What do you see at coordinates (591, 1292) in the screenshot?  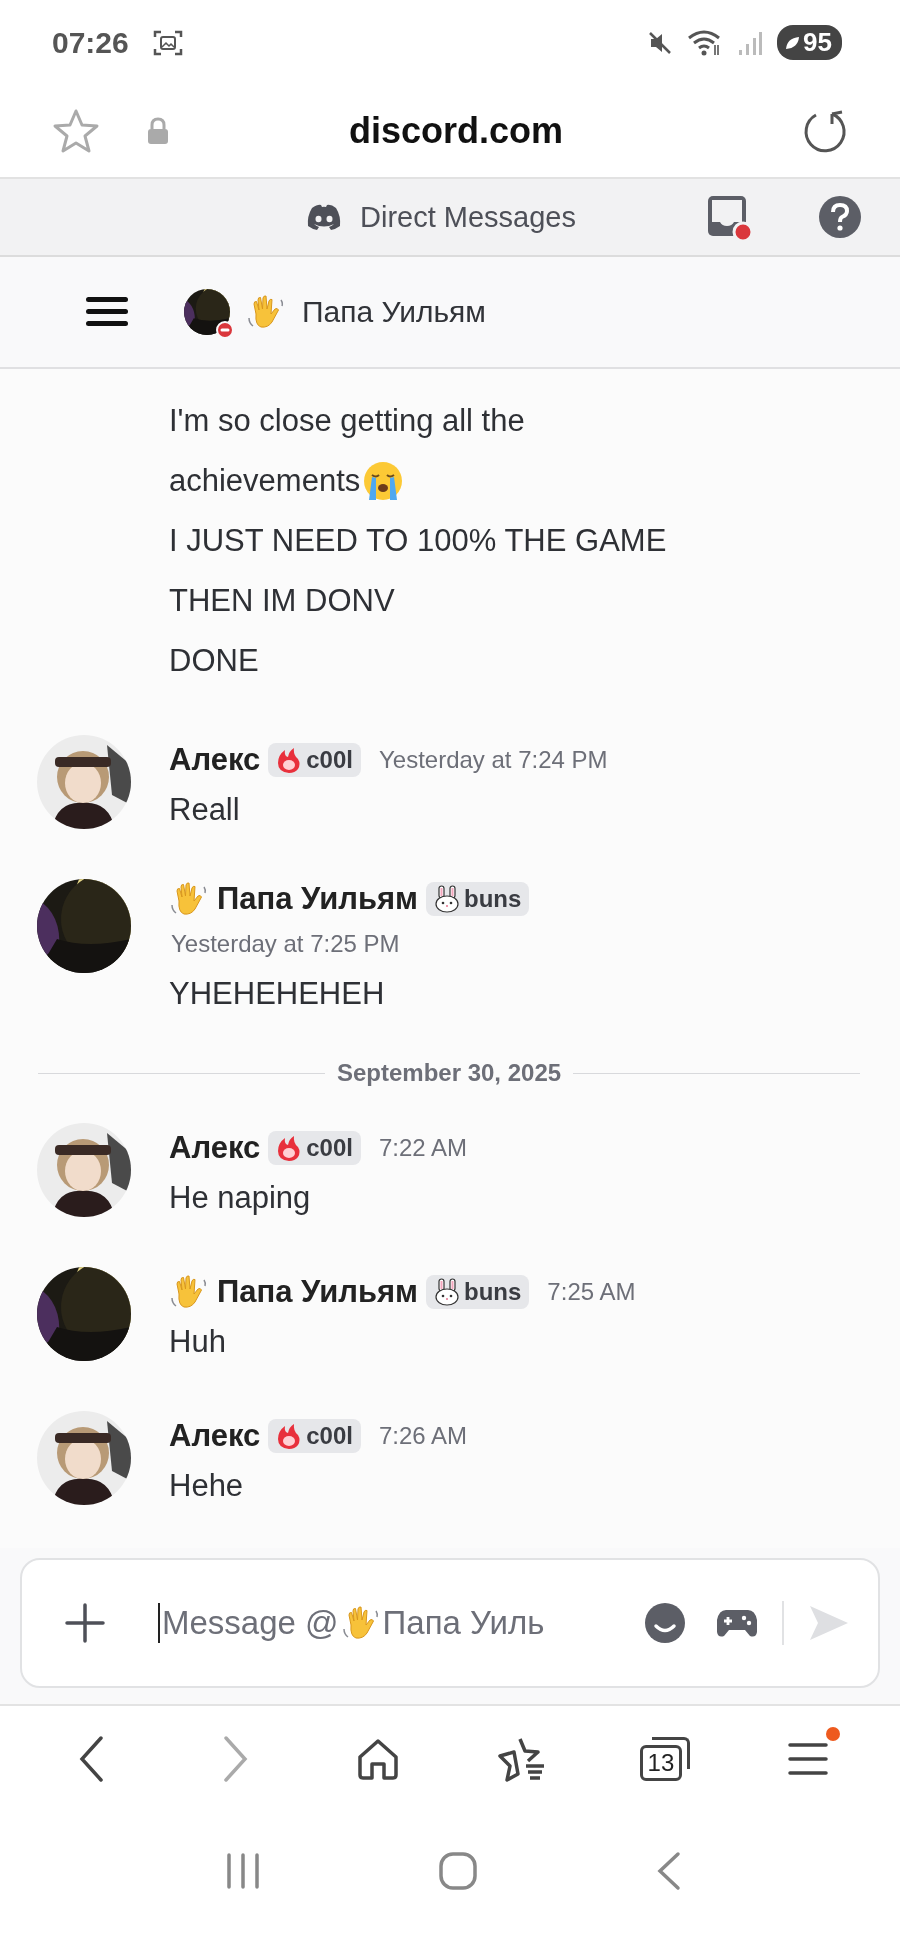 I see `timestamp: 7:25 AM` at bounding box center [591, 1292].